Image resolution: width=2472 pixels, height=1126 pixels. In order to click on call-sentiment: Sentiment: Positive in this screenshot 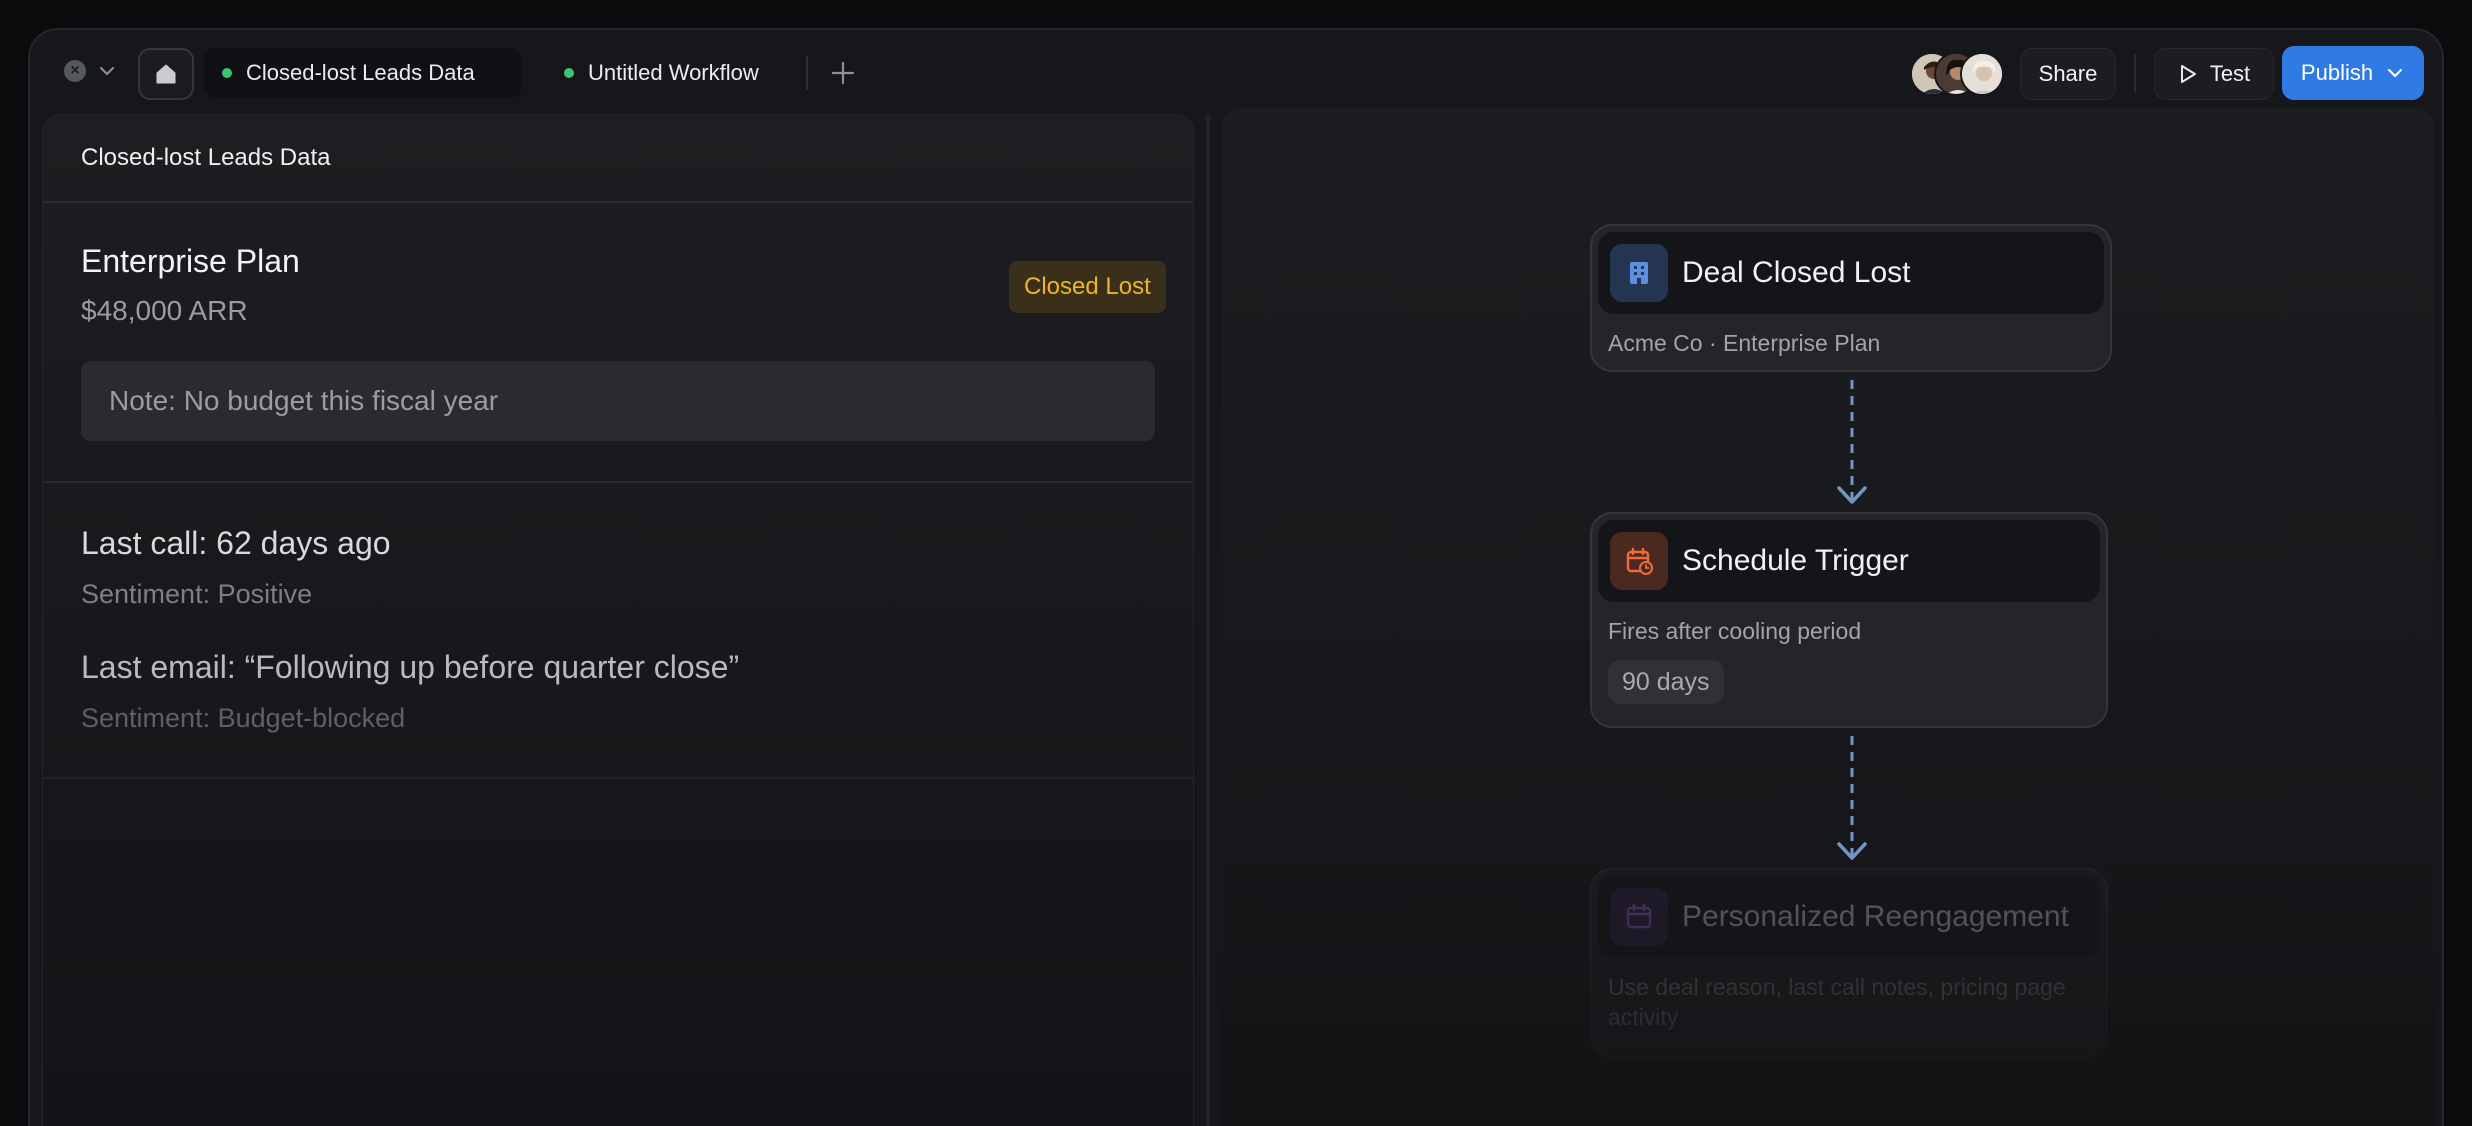, I will do `click(197, 594)`.